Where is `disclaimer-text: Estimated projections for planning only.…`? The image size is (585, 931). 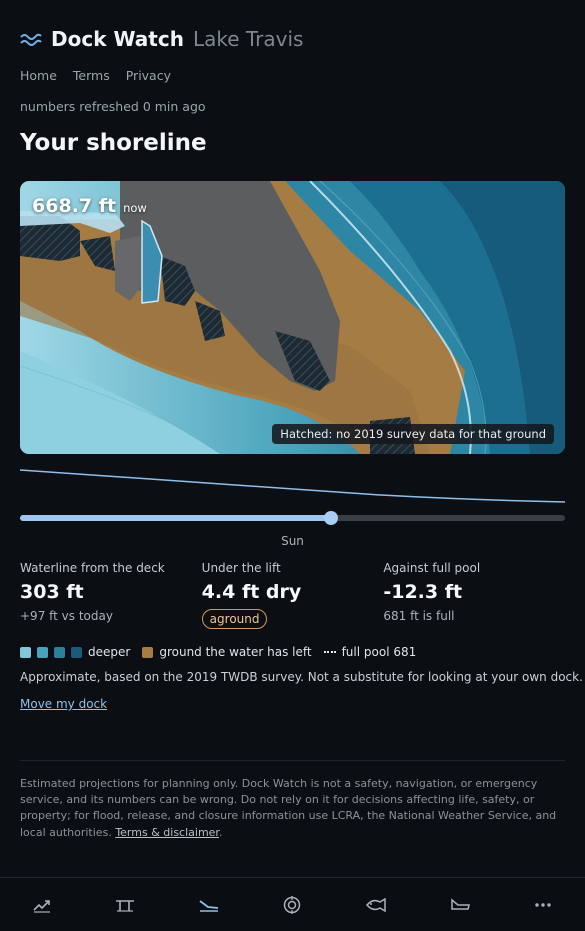
disclaimer-text: Estimated projections for planning only.… is located at coordinates (288, 808).